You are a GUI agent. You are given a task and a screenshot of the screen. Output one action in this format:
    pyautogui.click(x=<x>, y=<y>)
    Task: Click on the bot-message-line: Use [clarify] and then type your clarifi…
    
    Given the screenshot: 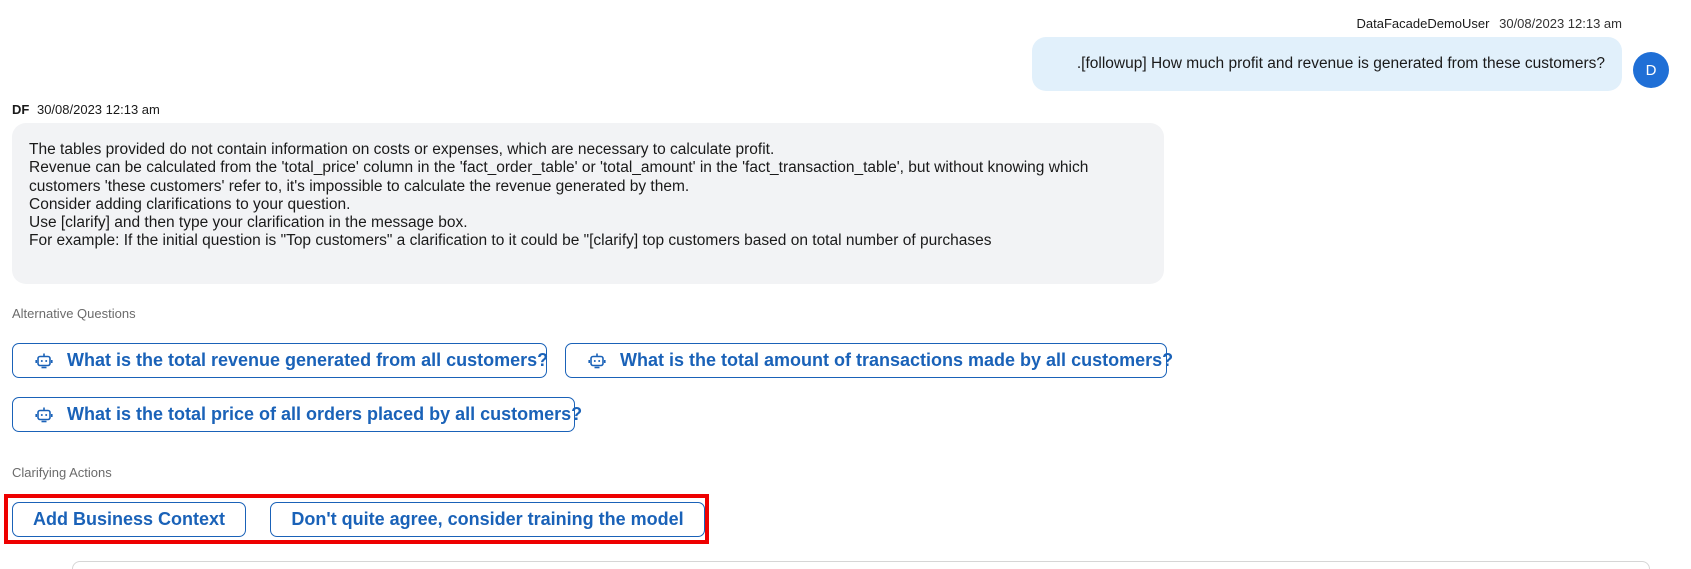 What is the action you would take?
    pyautogui.click(x=248, y=223)
    